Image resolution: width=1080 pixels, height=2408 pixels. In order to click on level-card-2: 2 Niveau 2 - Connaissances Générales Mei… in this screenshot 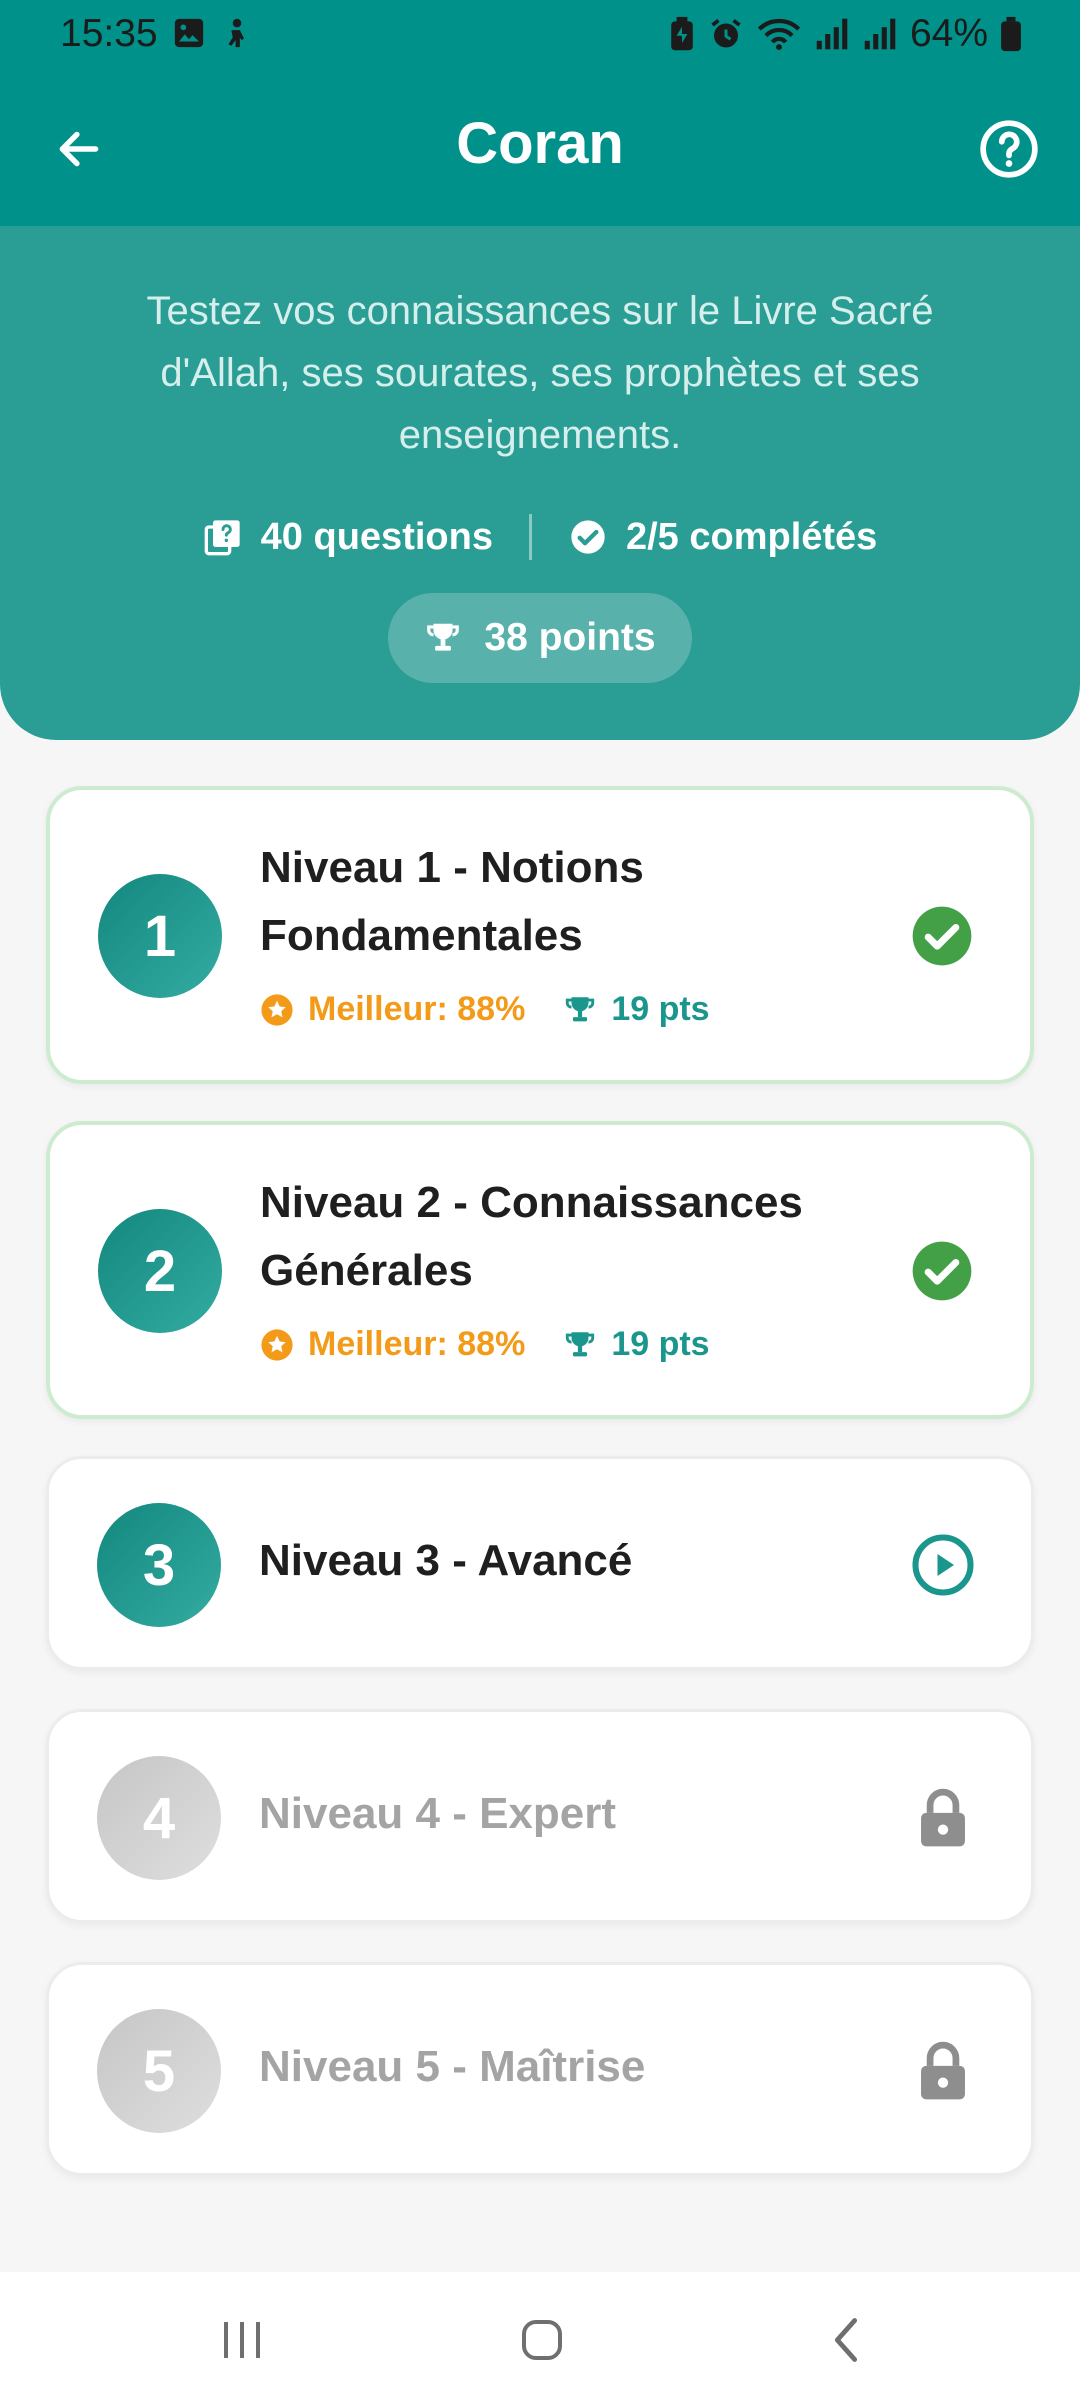, I will do `click(540, 1270)`.